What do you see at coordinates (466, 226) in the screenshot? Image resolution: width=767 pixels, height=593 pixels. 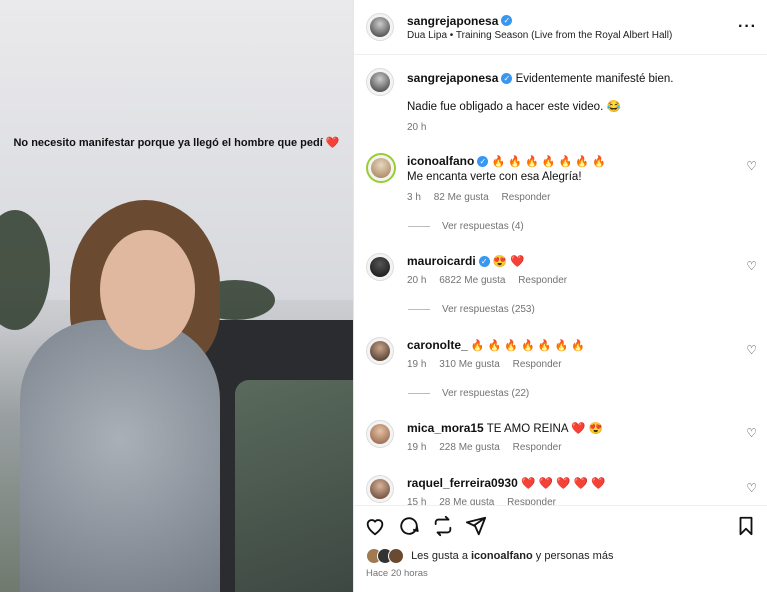 I see `view-replies: Ver respuestas (4)` at bounding box center [466, 226].